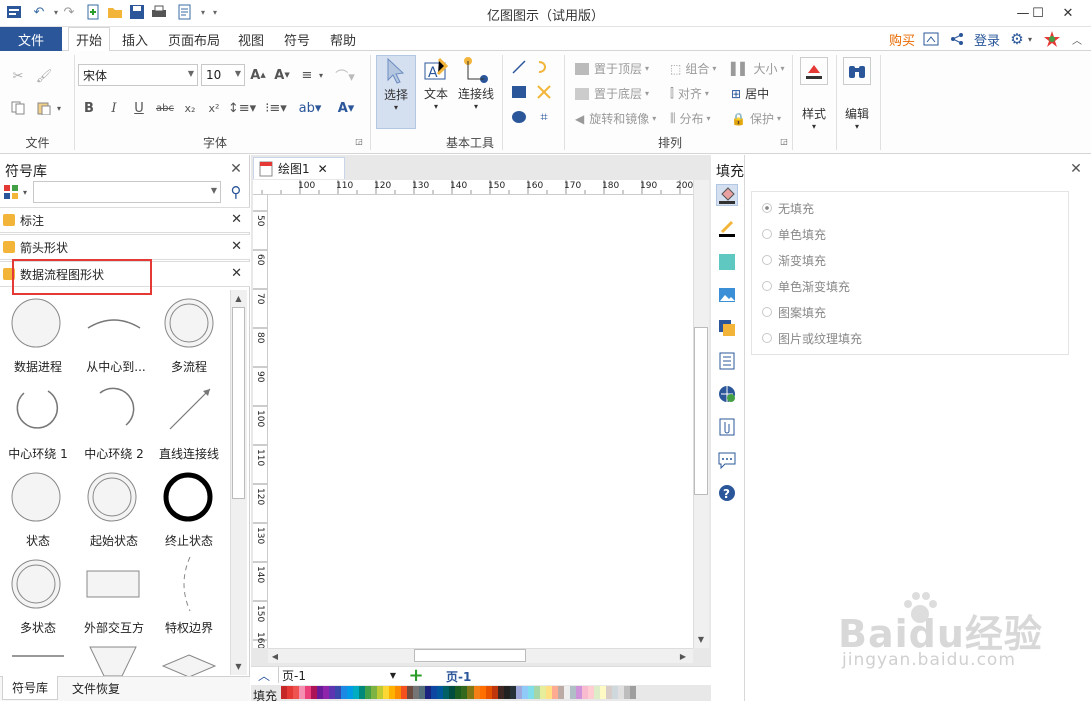 This screenshot has height=704, width=1091. What do you see at coordinates (96, 688) in the screenshot?
I see `tab-file-recovery: 文件恢复` at bounding box center [96, 688].